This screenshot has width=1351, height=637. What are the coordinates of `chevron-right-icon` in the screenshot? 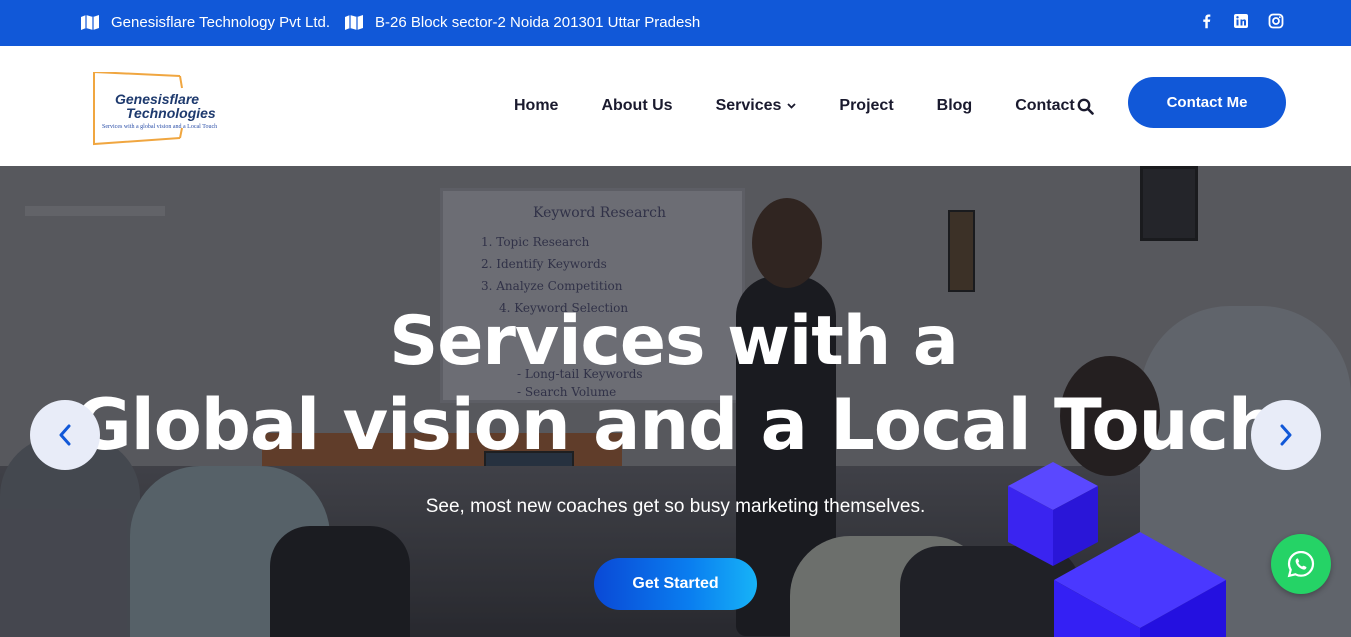 It's located at (1286, 435).